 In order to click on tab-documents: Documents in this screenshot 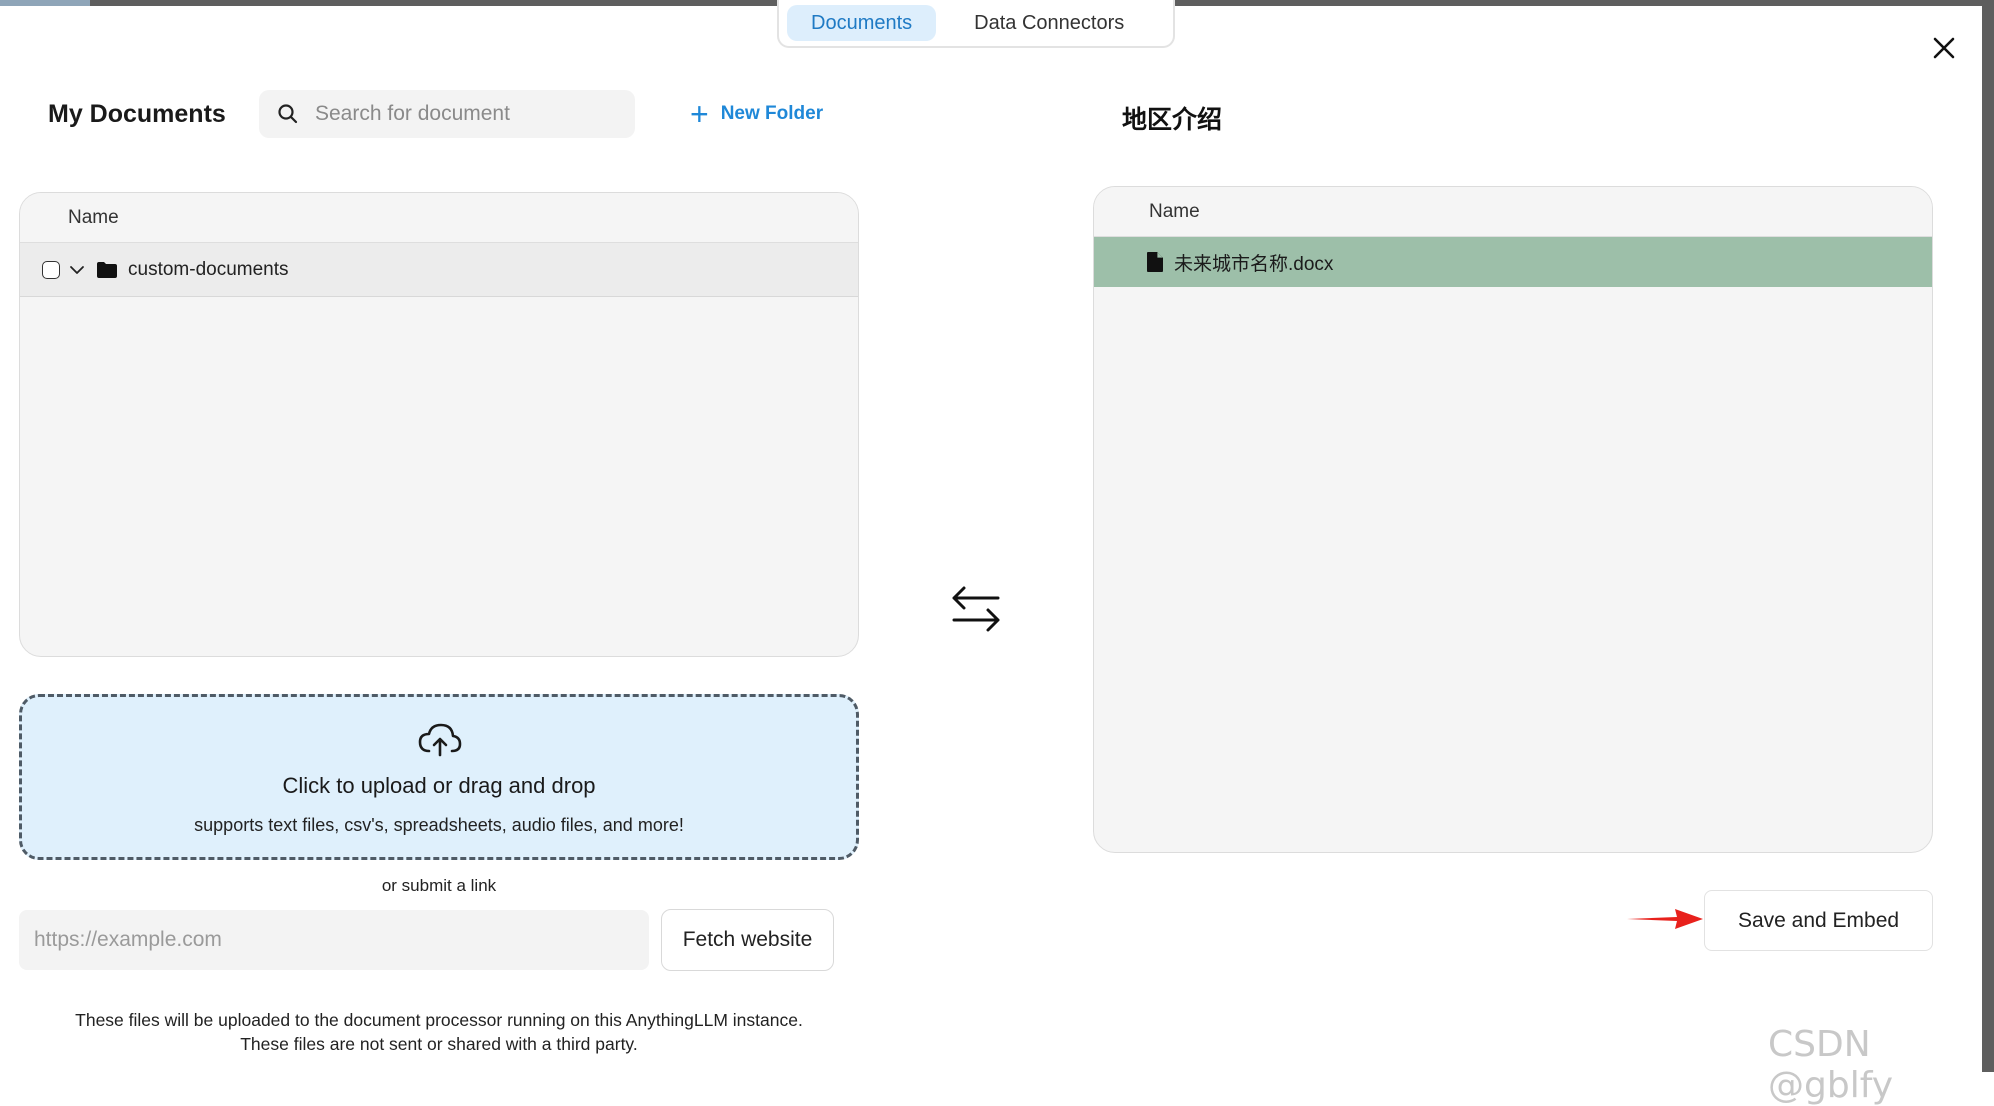, I will do `click(862, 23)`.